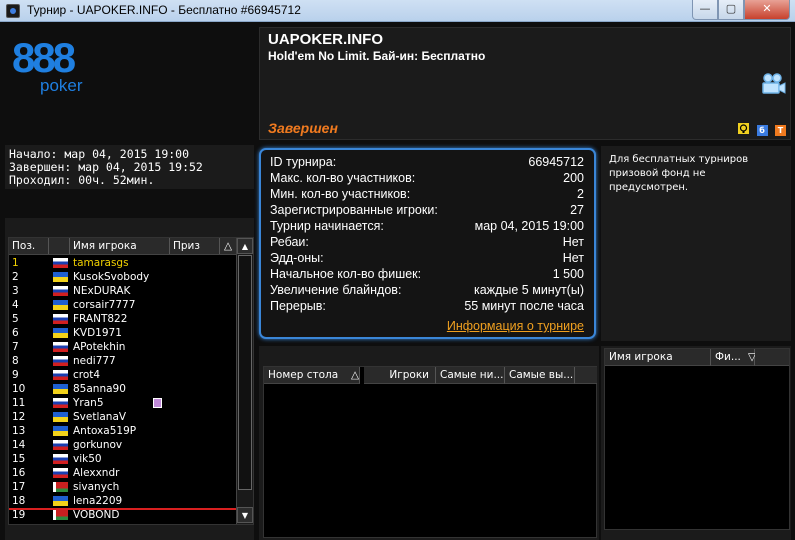 The image size is (795, 540). What do you see at coordinates (122, 445) in the screenshot?
I see `player-row: 14 gorkunov` at bounding box center [122, 445].